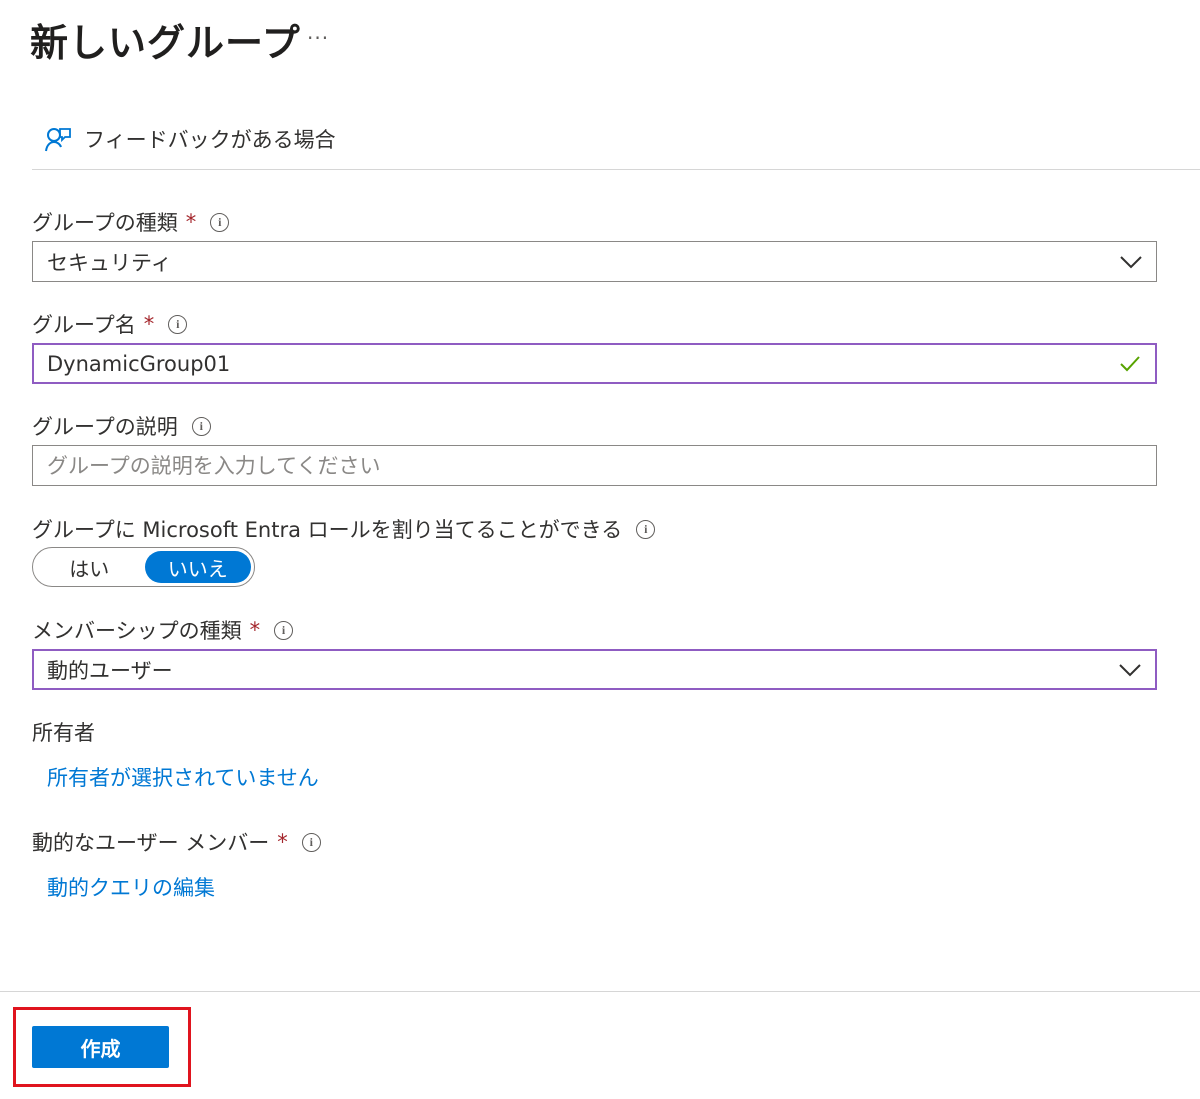 This screenshot has width=1200, height=1099. Describe the element at coordinates (109, 262) in the screenshot. I see `group-type-value: セキュリティ` at that location.